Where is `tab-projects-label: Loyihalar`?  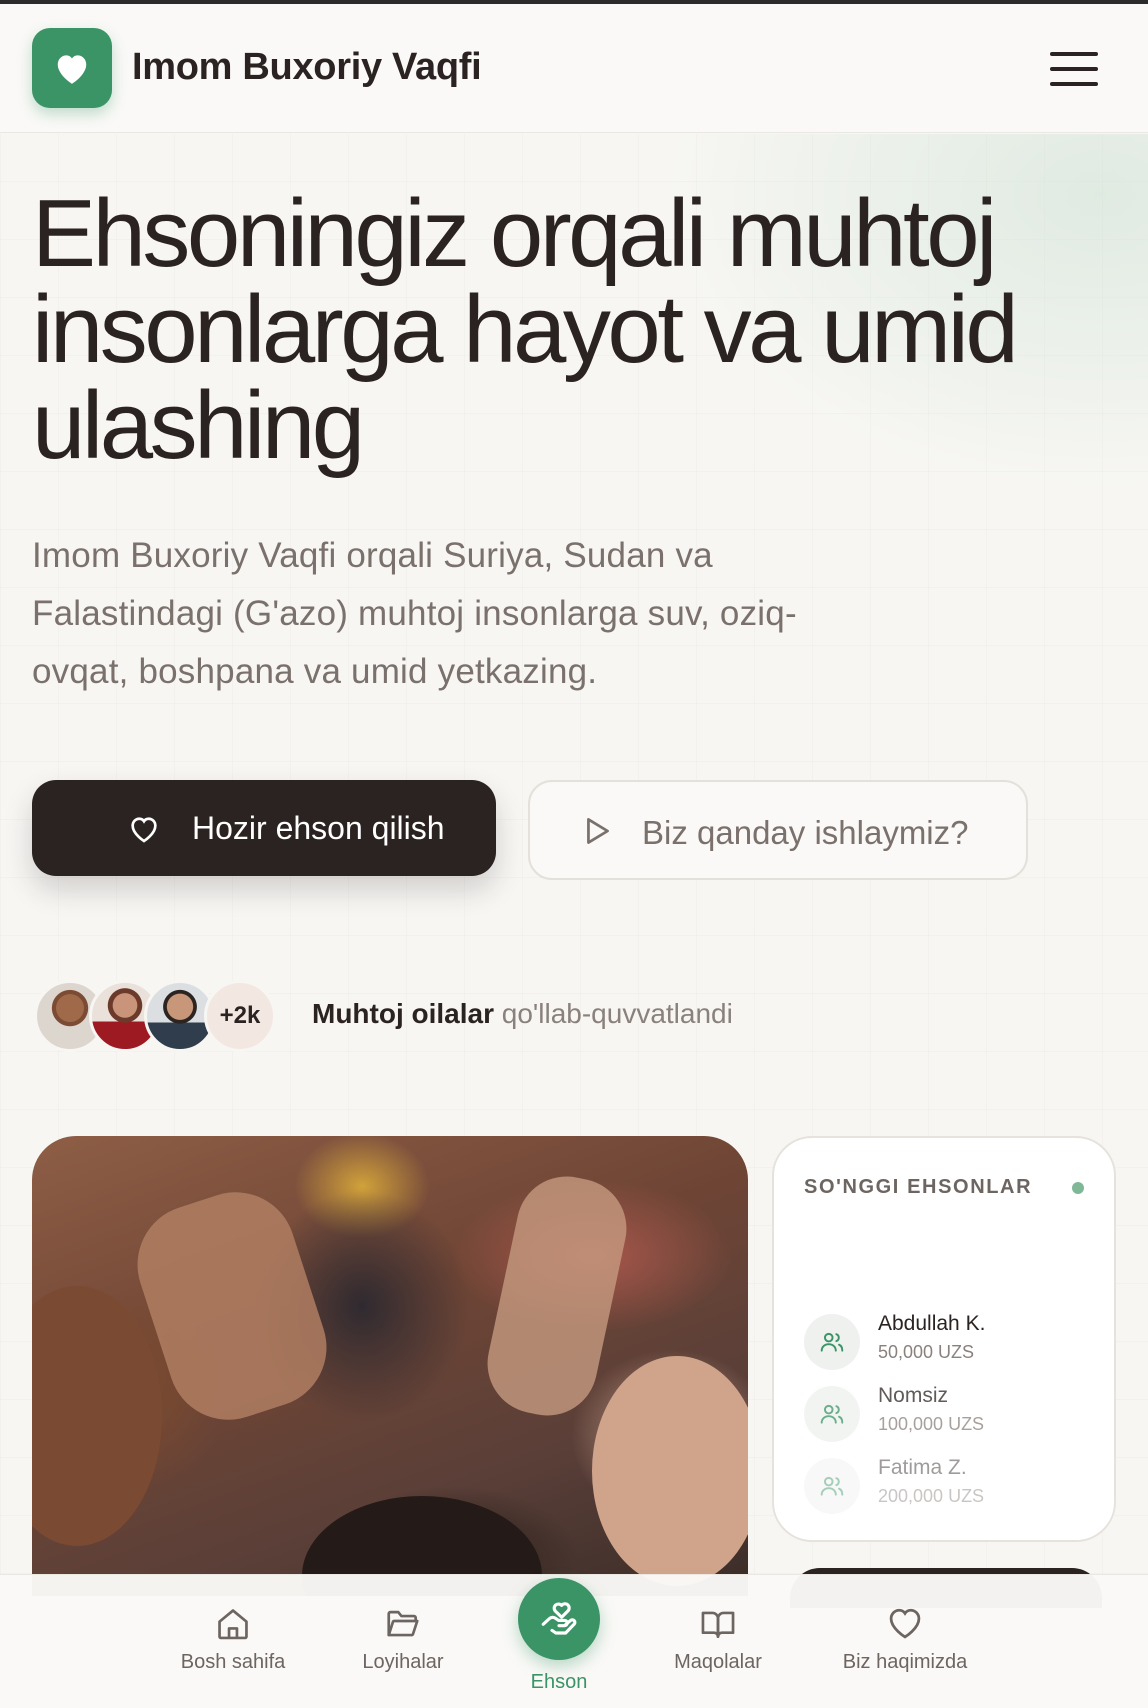
tab-projects-label: Loyihalar is located at coordinates (403, 1662).